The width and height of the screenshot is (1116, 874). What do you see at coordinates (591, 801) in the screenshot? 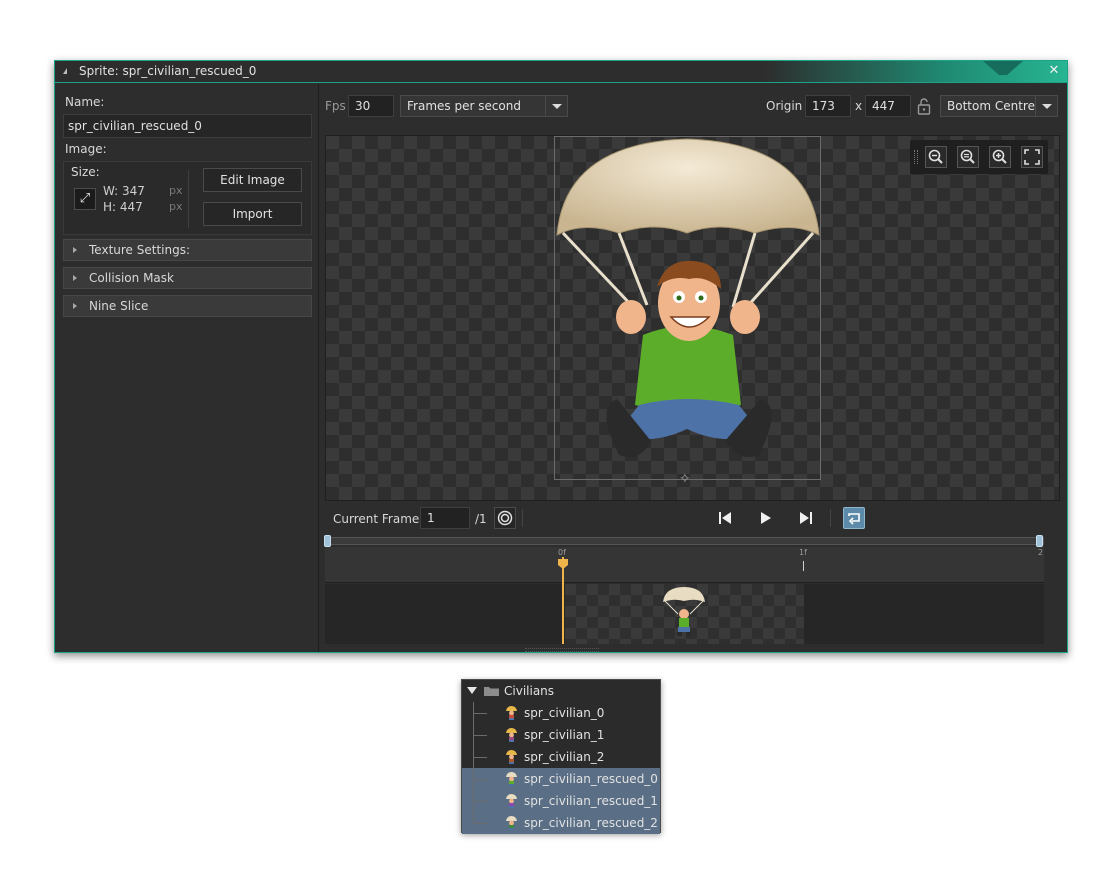
I see `tree-item-label: spr_civilian_rescued_1` at bounding box center [591, 801].